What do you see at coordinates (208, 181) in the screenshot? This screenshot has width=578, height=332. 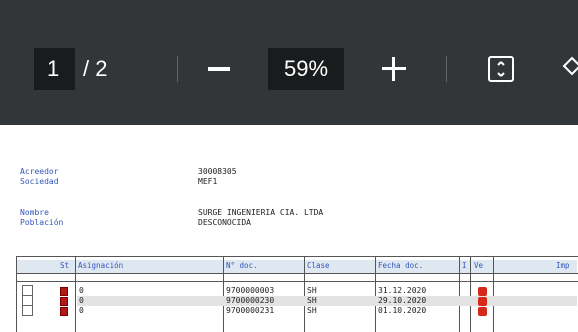 I see `sociedad-value: MEF1` at bounding box center [208, 181].